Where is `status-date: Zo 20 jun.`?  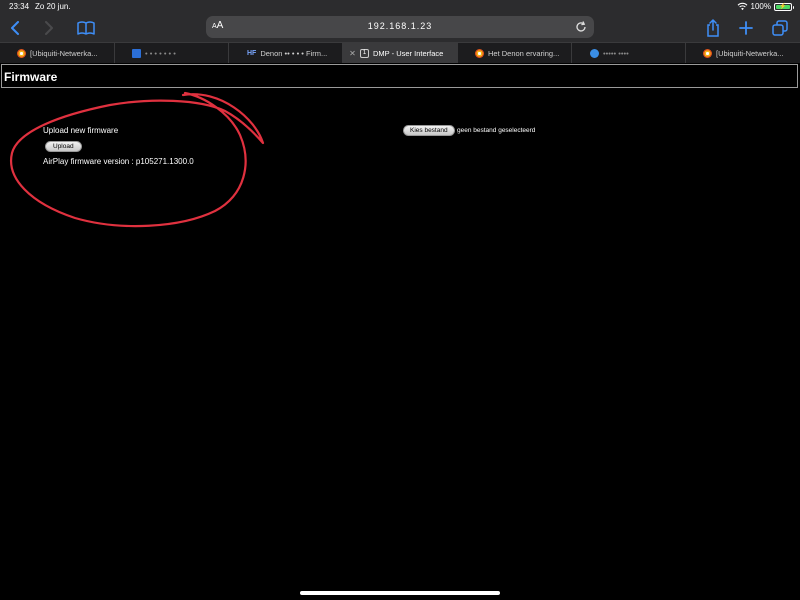
status-date: Zo 20 jun. is located at coordinates (53, 6).